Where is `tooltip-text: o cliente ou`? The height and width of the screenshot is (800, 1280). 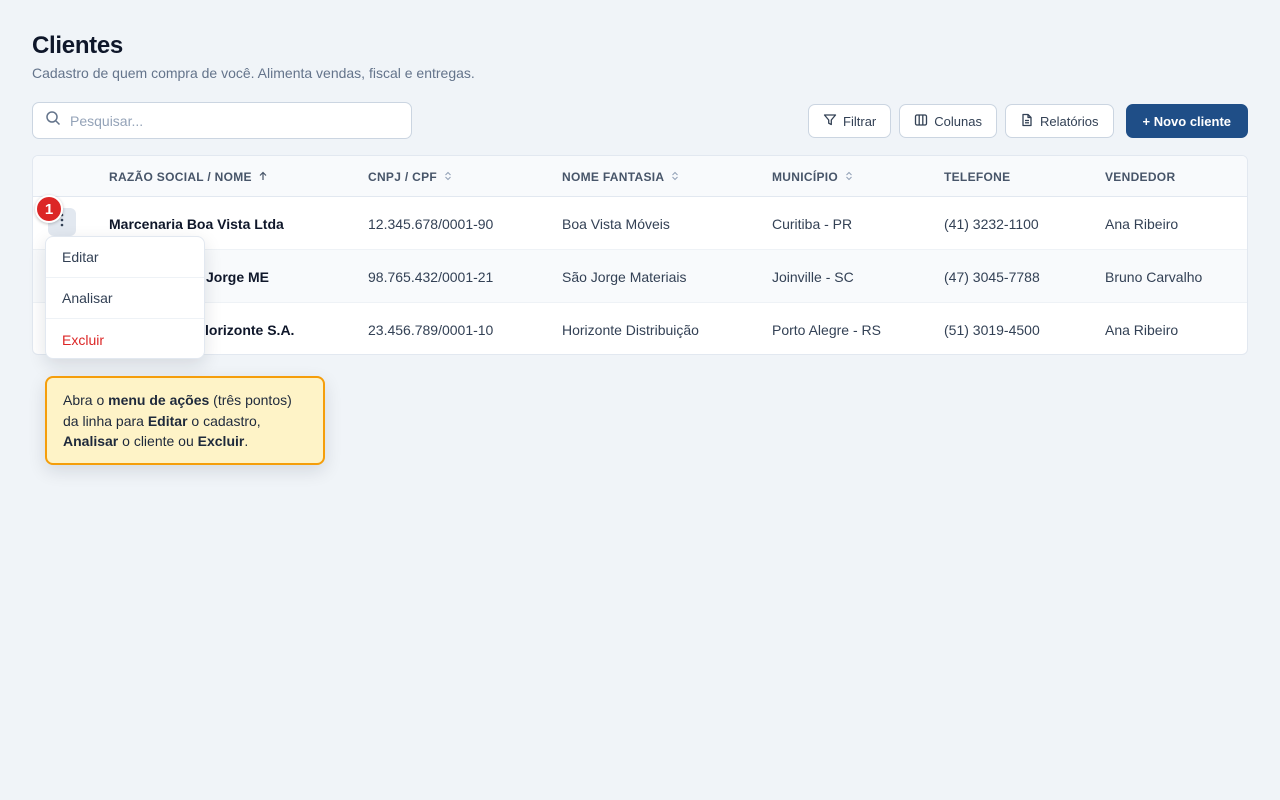 tooltip-text: o cliente ou is located at coordinates (158, 441).